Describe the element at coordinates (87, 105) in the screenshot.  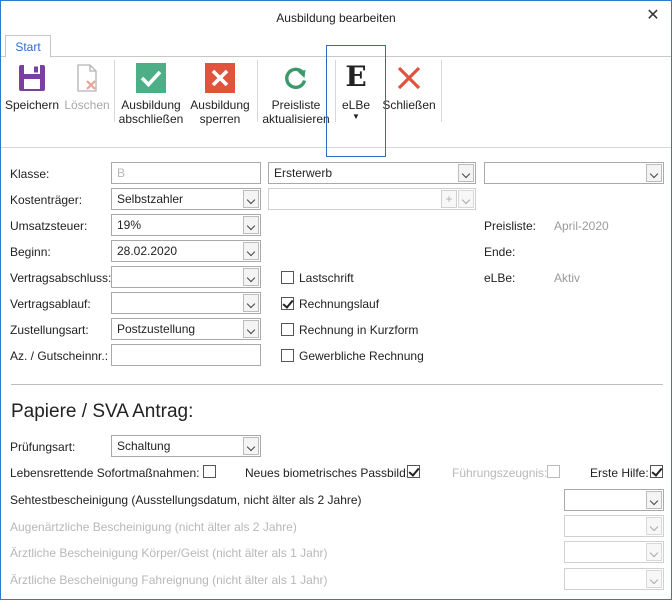
I see `delete-label: Löschen` at that location.